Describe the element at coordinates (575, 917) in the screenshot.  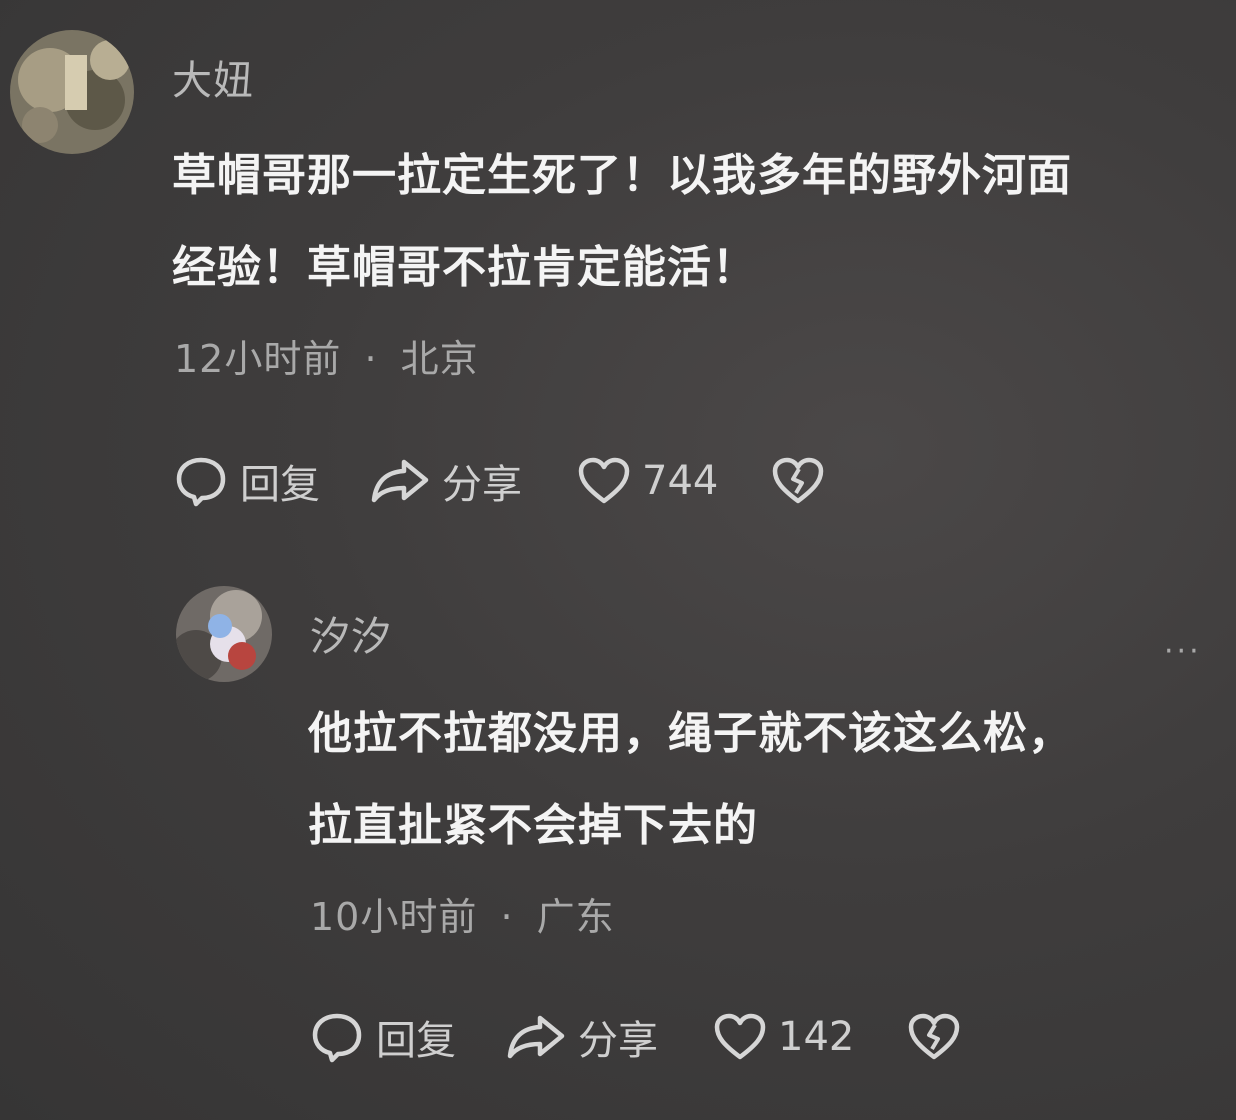
I see `location: 广东` at that location.